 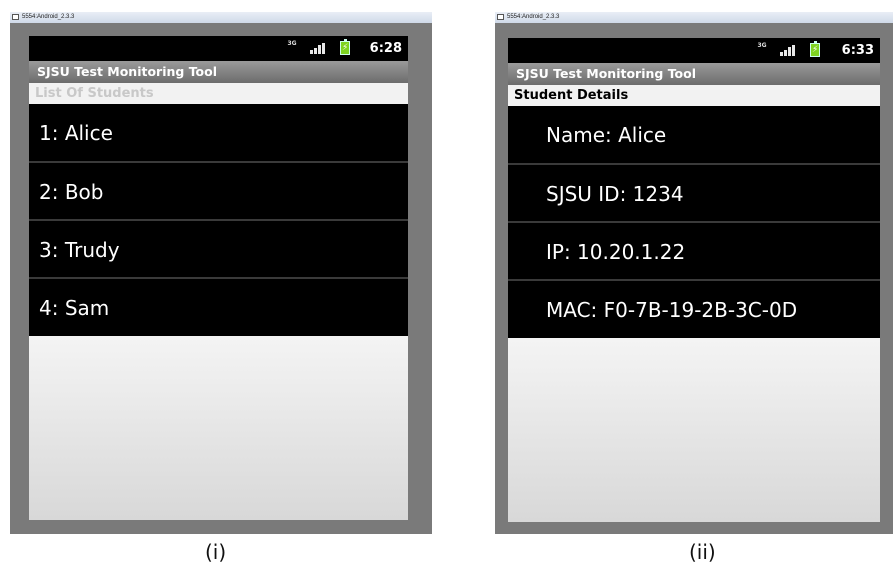 I want to click on list-item-bob: 2: Bob, so click(x=218, y=192).